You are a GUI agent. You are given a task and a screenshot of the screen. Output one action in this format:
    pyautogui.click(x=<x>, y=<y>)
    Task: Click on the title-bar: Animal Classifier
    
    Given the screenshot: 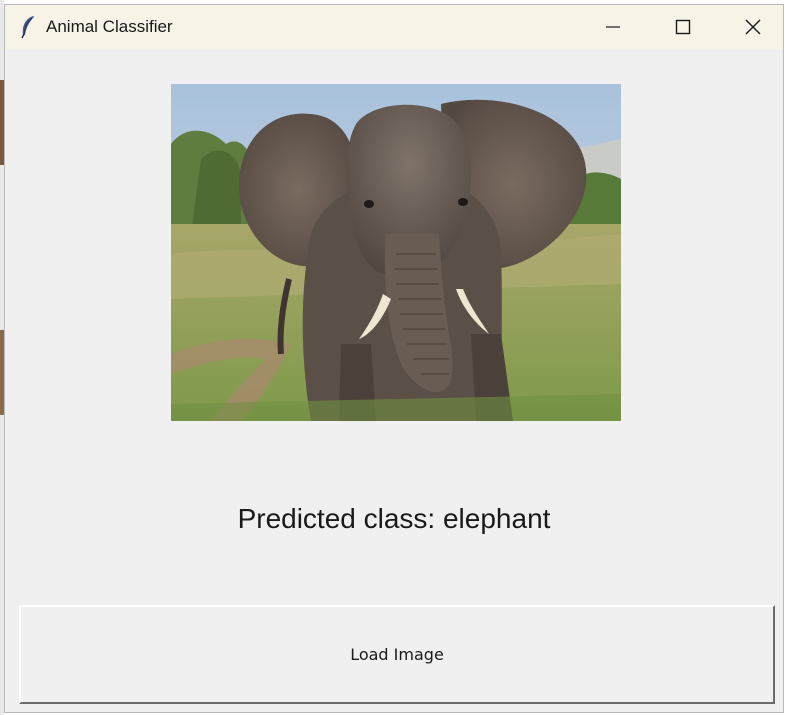 What is the action you would take?
    pyautogui.click(x=394, y=27)
    